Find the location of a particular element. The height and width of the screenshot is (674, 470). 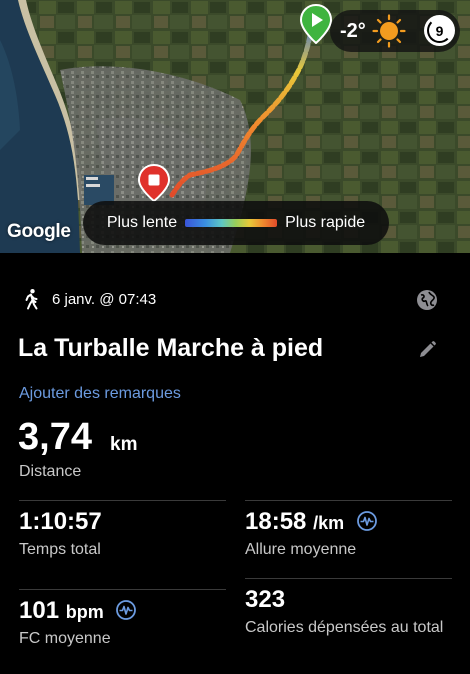

total-time-value: 1:10:57 is located at coordinates (60, 522).